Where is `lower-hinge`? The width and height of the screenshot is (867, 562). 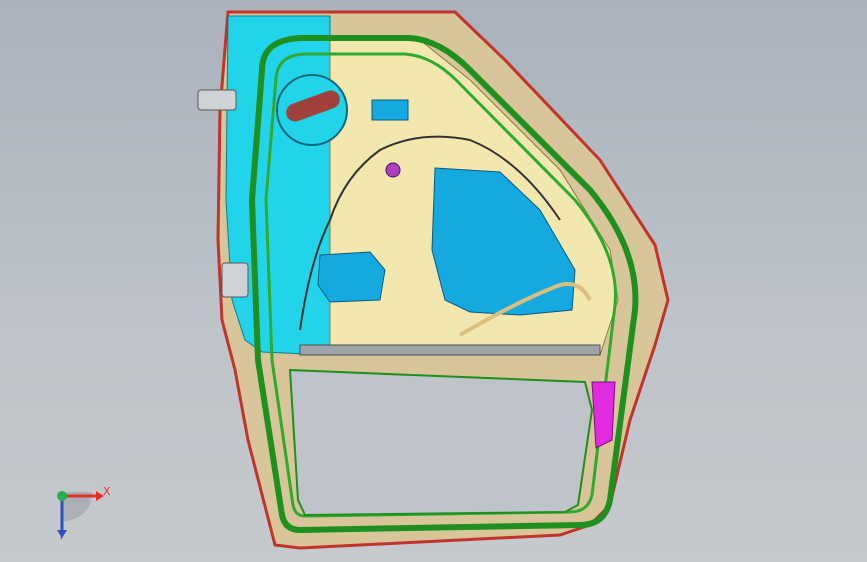 lower-hinge is located at coordinates (235, 280).